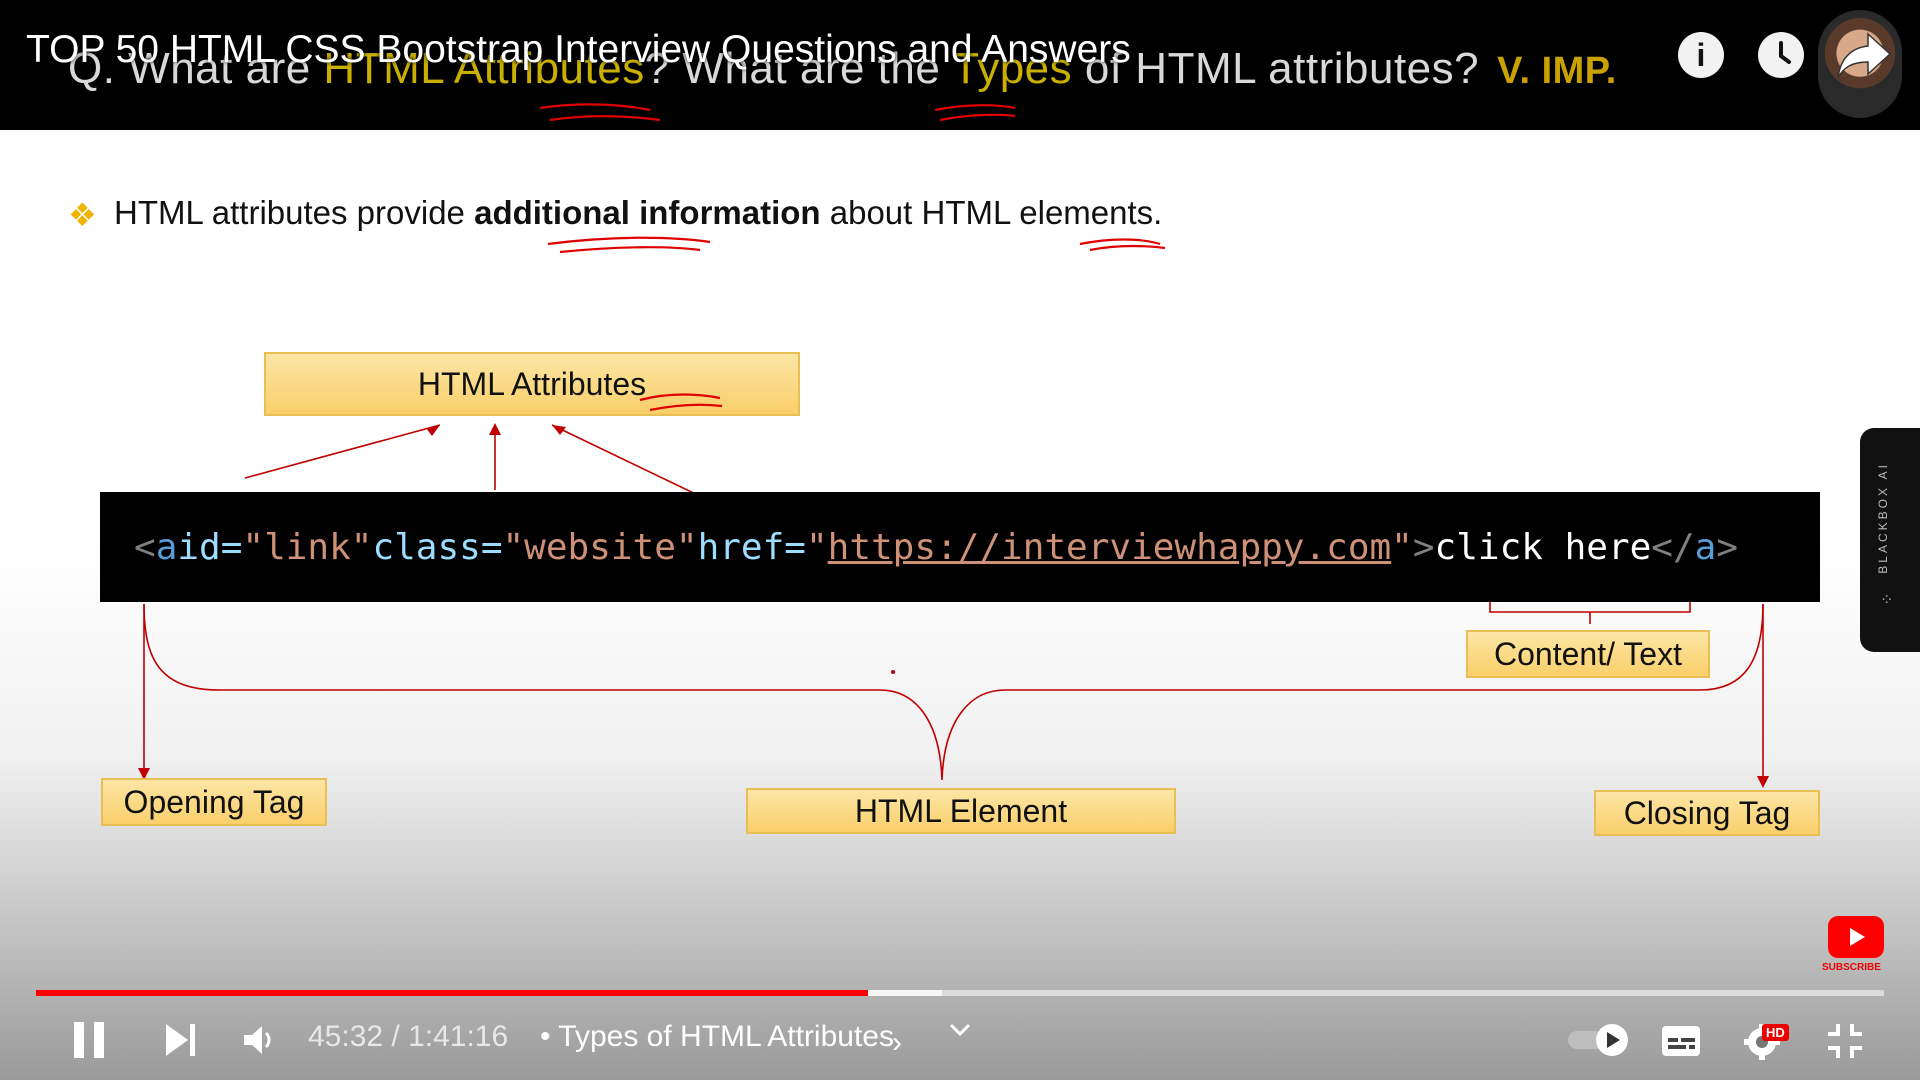  Describe the element at coordinates (1588, 654) in the screenshot. I see `content-text-label: Content/ Text` at that location.